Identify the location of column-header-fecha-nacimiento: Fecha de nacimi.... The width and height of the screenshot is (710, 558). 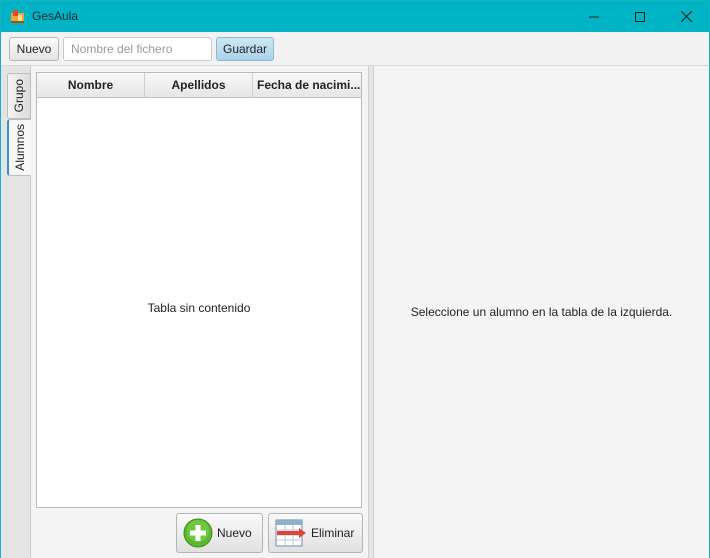
(307, 85).